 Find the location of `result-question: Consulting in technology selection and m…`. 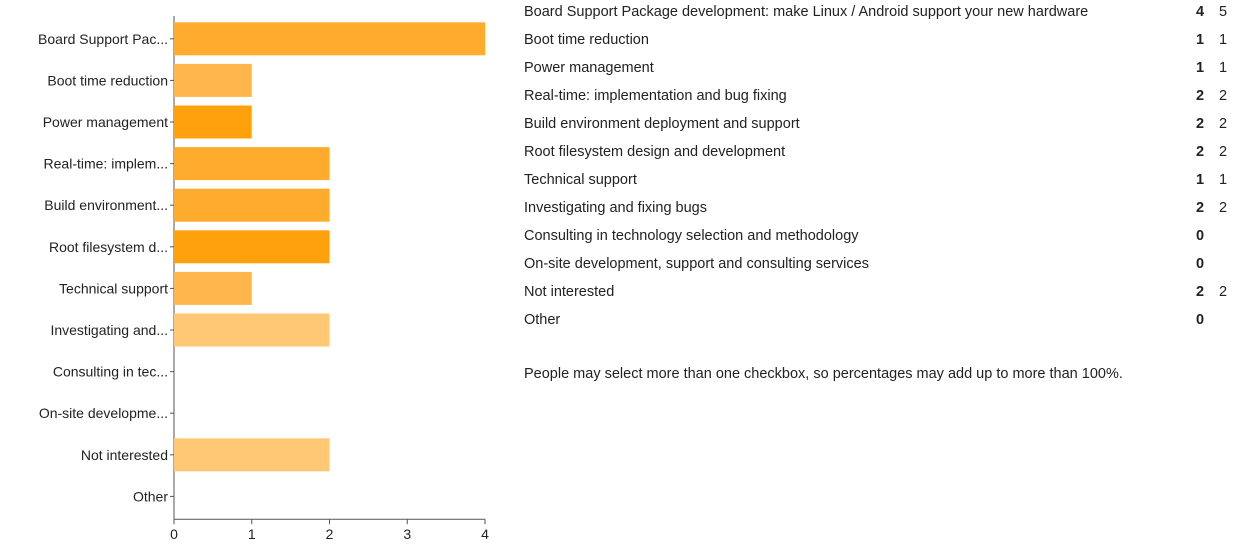

result-question: Consulting in technology selection and m… is located at coordinates (691, 236).